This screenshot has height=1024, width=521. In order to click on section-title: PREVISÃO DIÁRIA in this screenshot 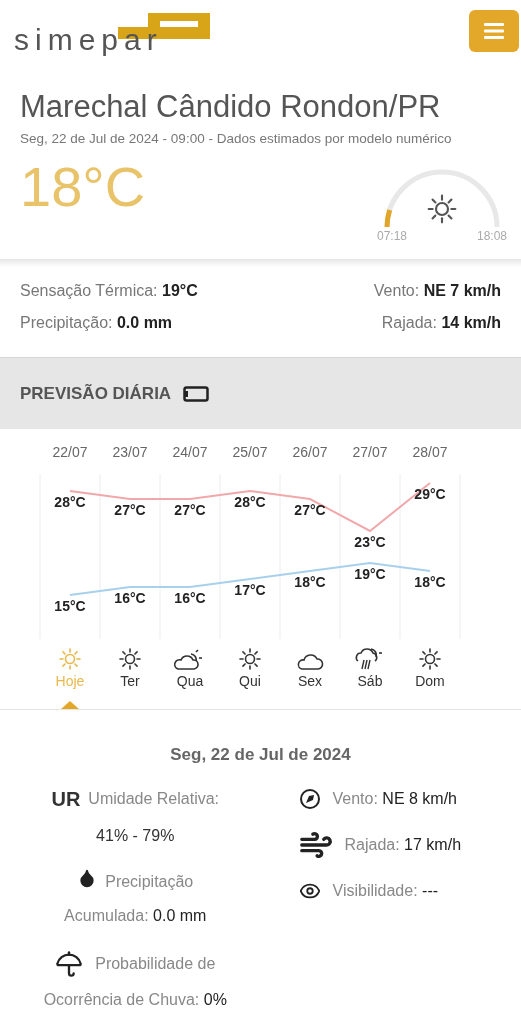, I will do `click(96, 393)`.